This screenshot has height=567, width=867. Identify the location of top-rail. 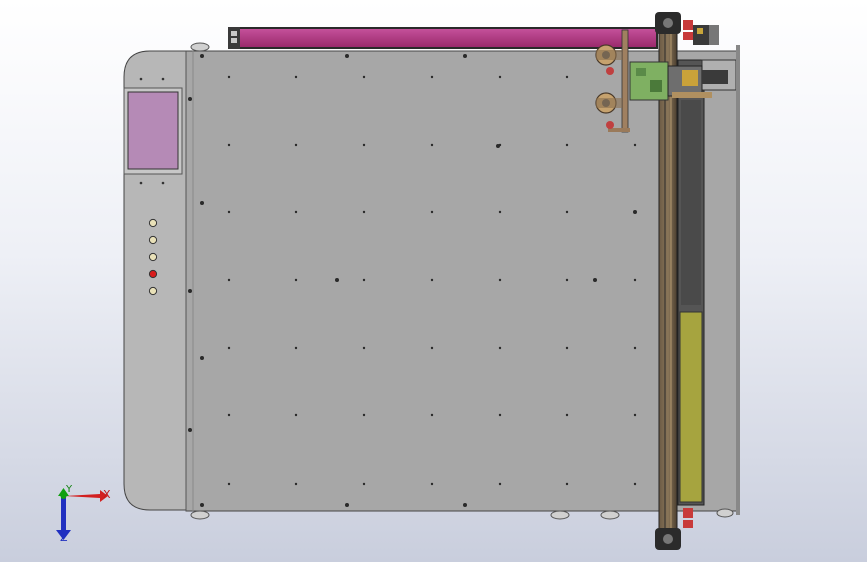
(443, 38).